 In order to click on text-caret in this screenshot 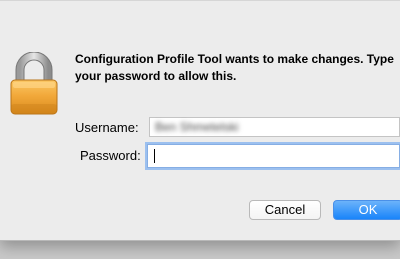, I will do `click(154, 156)`.